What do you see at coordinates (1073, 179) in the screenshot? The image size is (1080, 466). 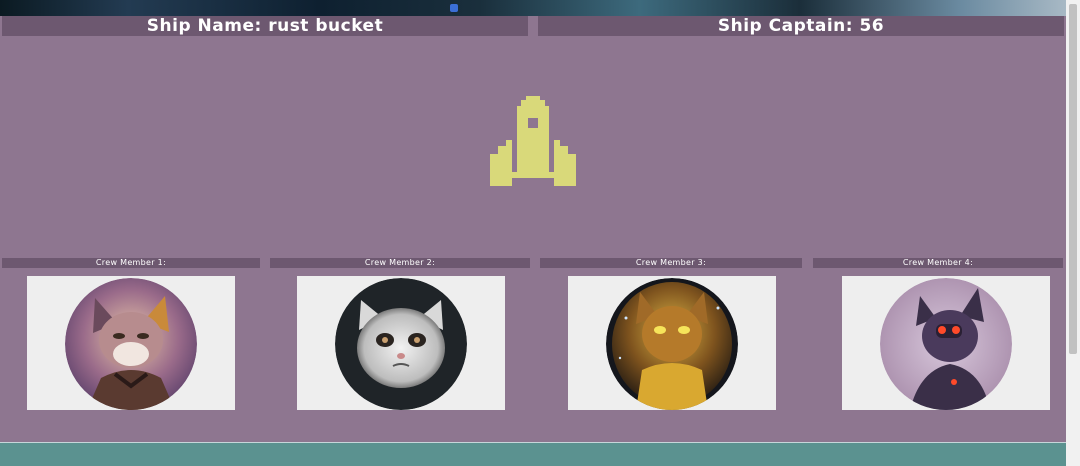 I see `scrollbar-thumb` at bounding box center [1073, 179].